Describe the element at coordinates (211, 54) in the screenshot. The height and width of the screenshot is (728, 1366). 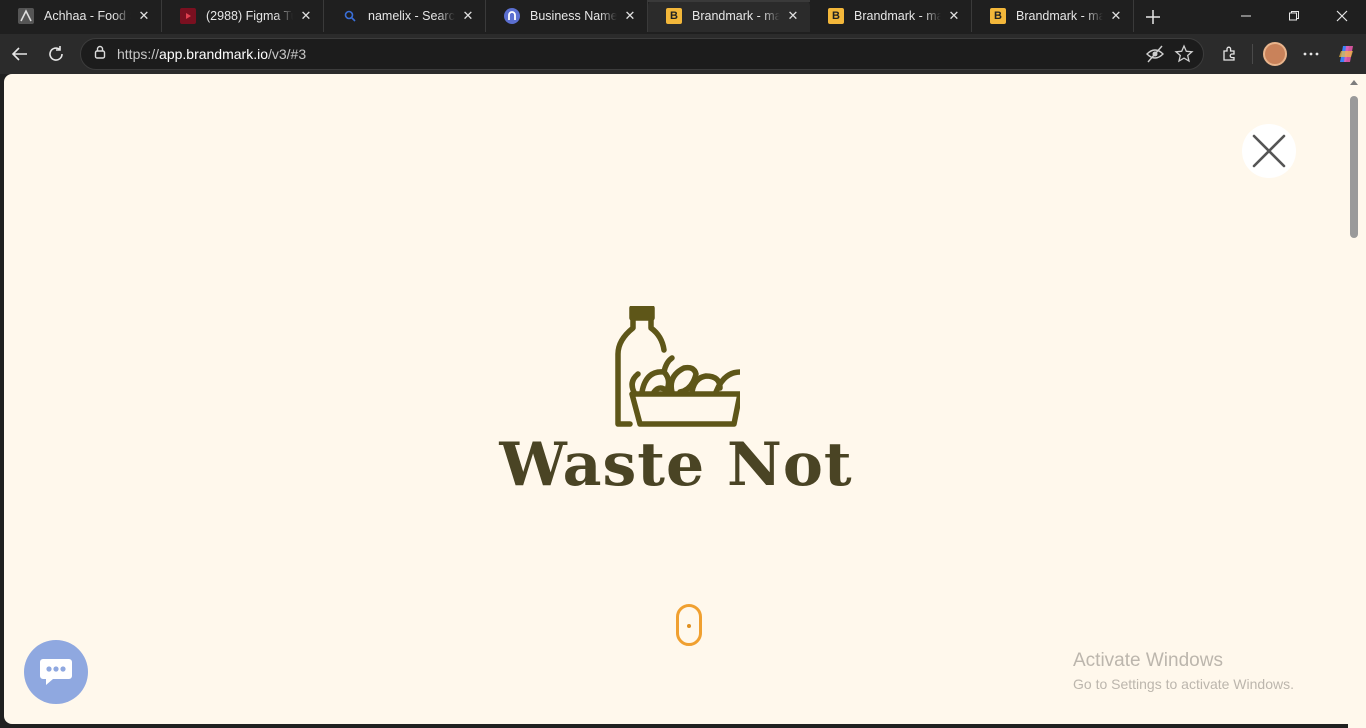
I see `url-text: https://app.brandmark.io/v3/#3` at that location.